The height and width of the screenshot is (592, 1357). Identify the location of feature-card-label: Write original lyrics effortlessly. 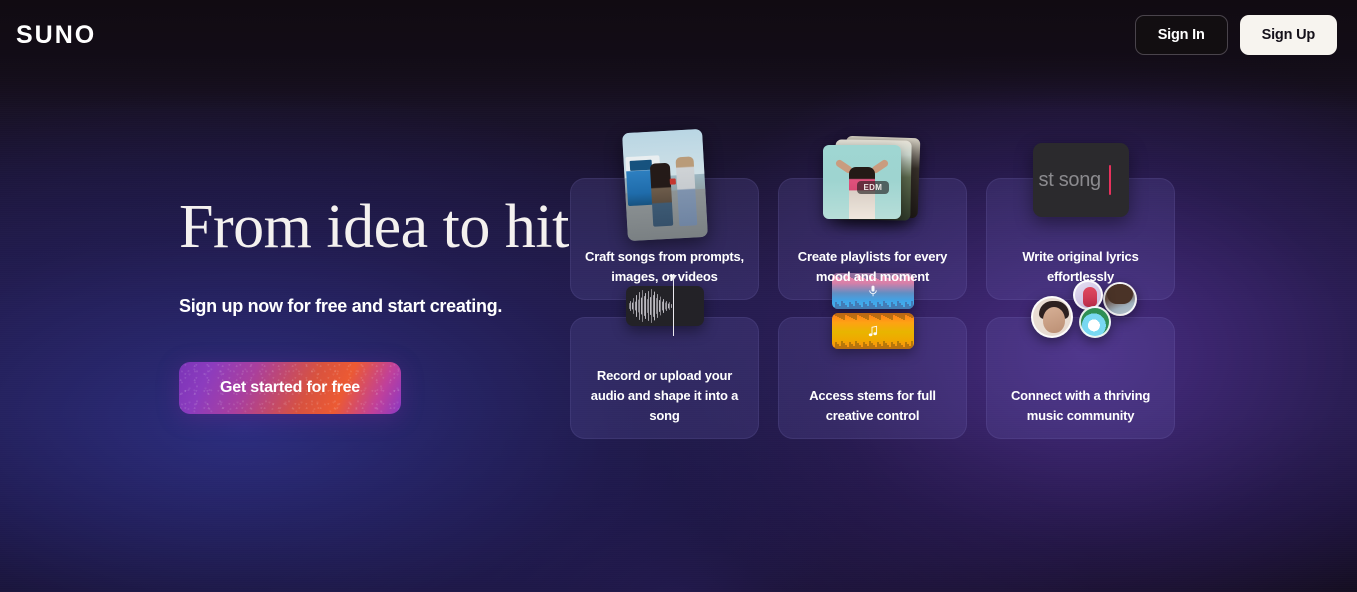
(1080, 266).